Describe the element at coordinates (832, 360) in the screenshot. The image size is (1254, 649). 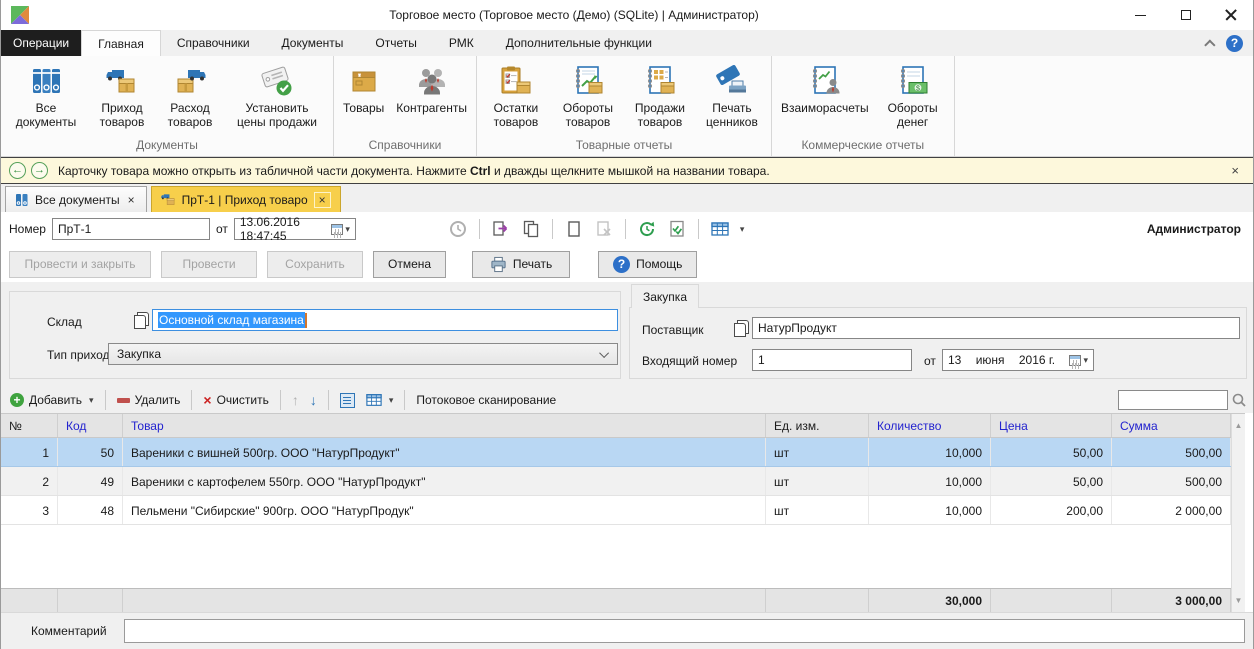
I see `incoming-number-input: 1` at that location.